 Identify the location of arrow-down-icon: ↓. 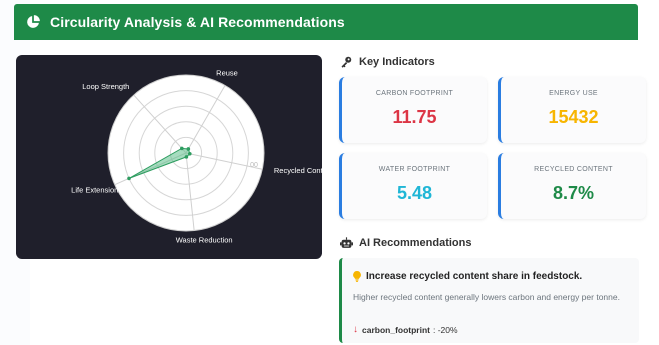
(355, 329).